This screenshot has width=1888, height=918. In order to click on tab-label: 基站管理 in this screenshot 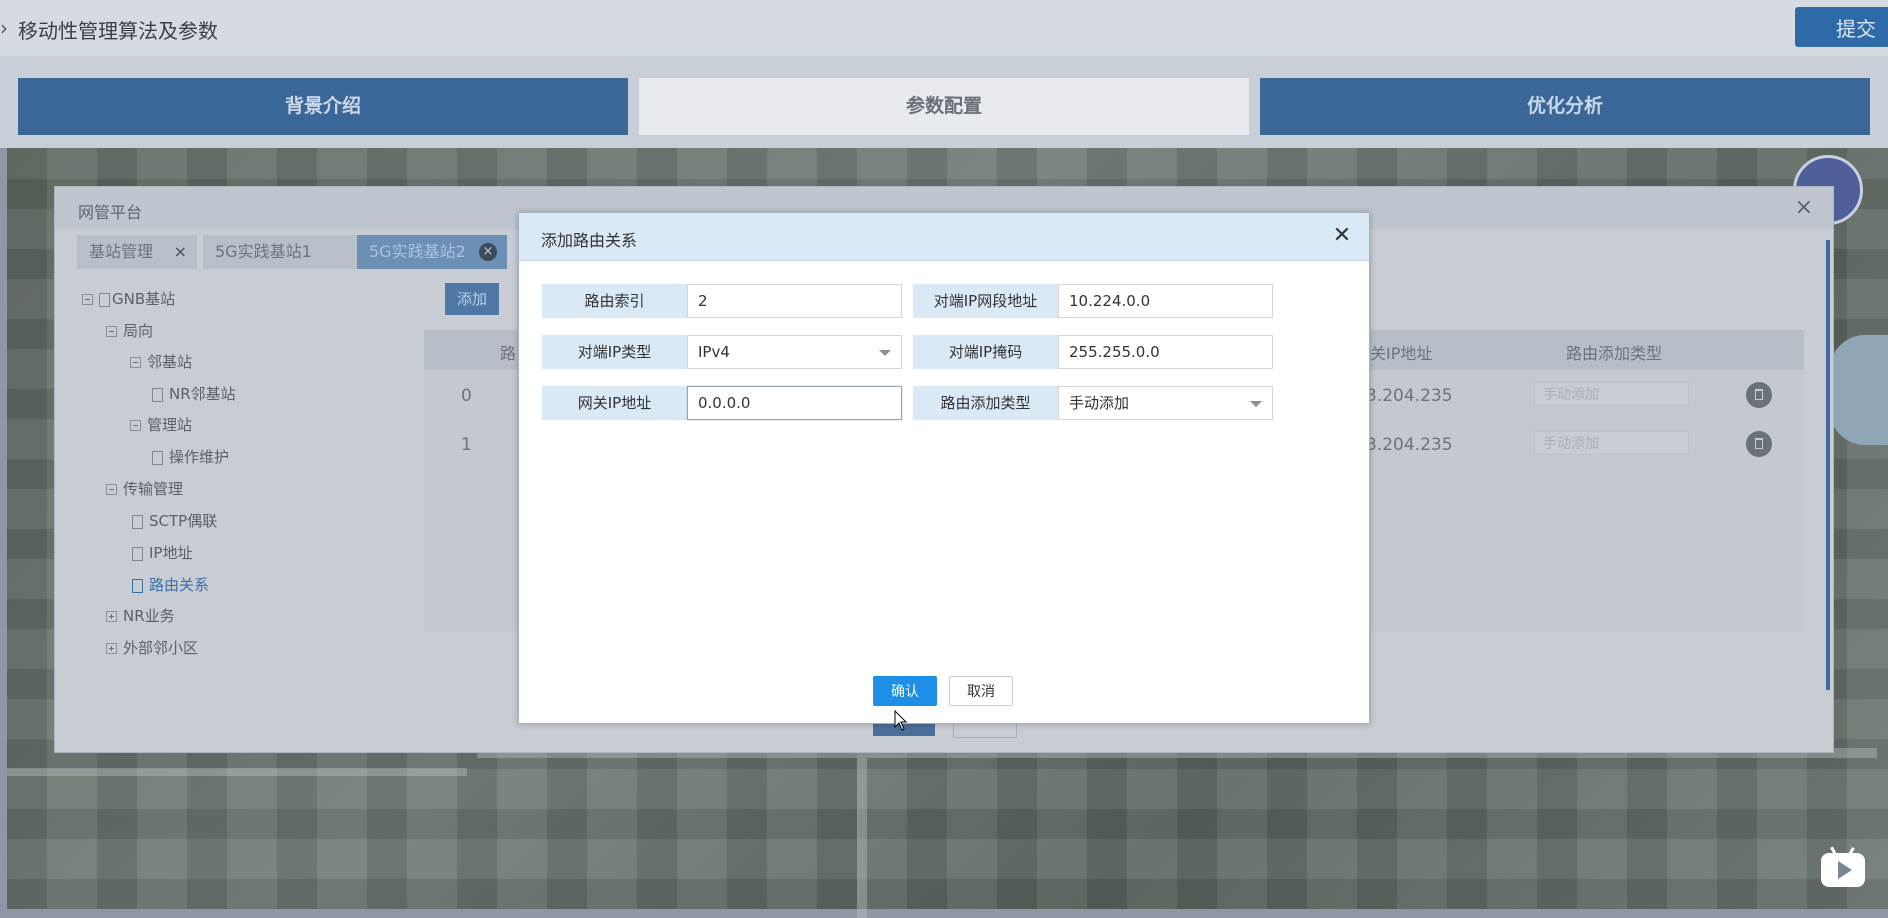, I will do `click(121, 251)`.